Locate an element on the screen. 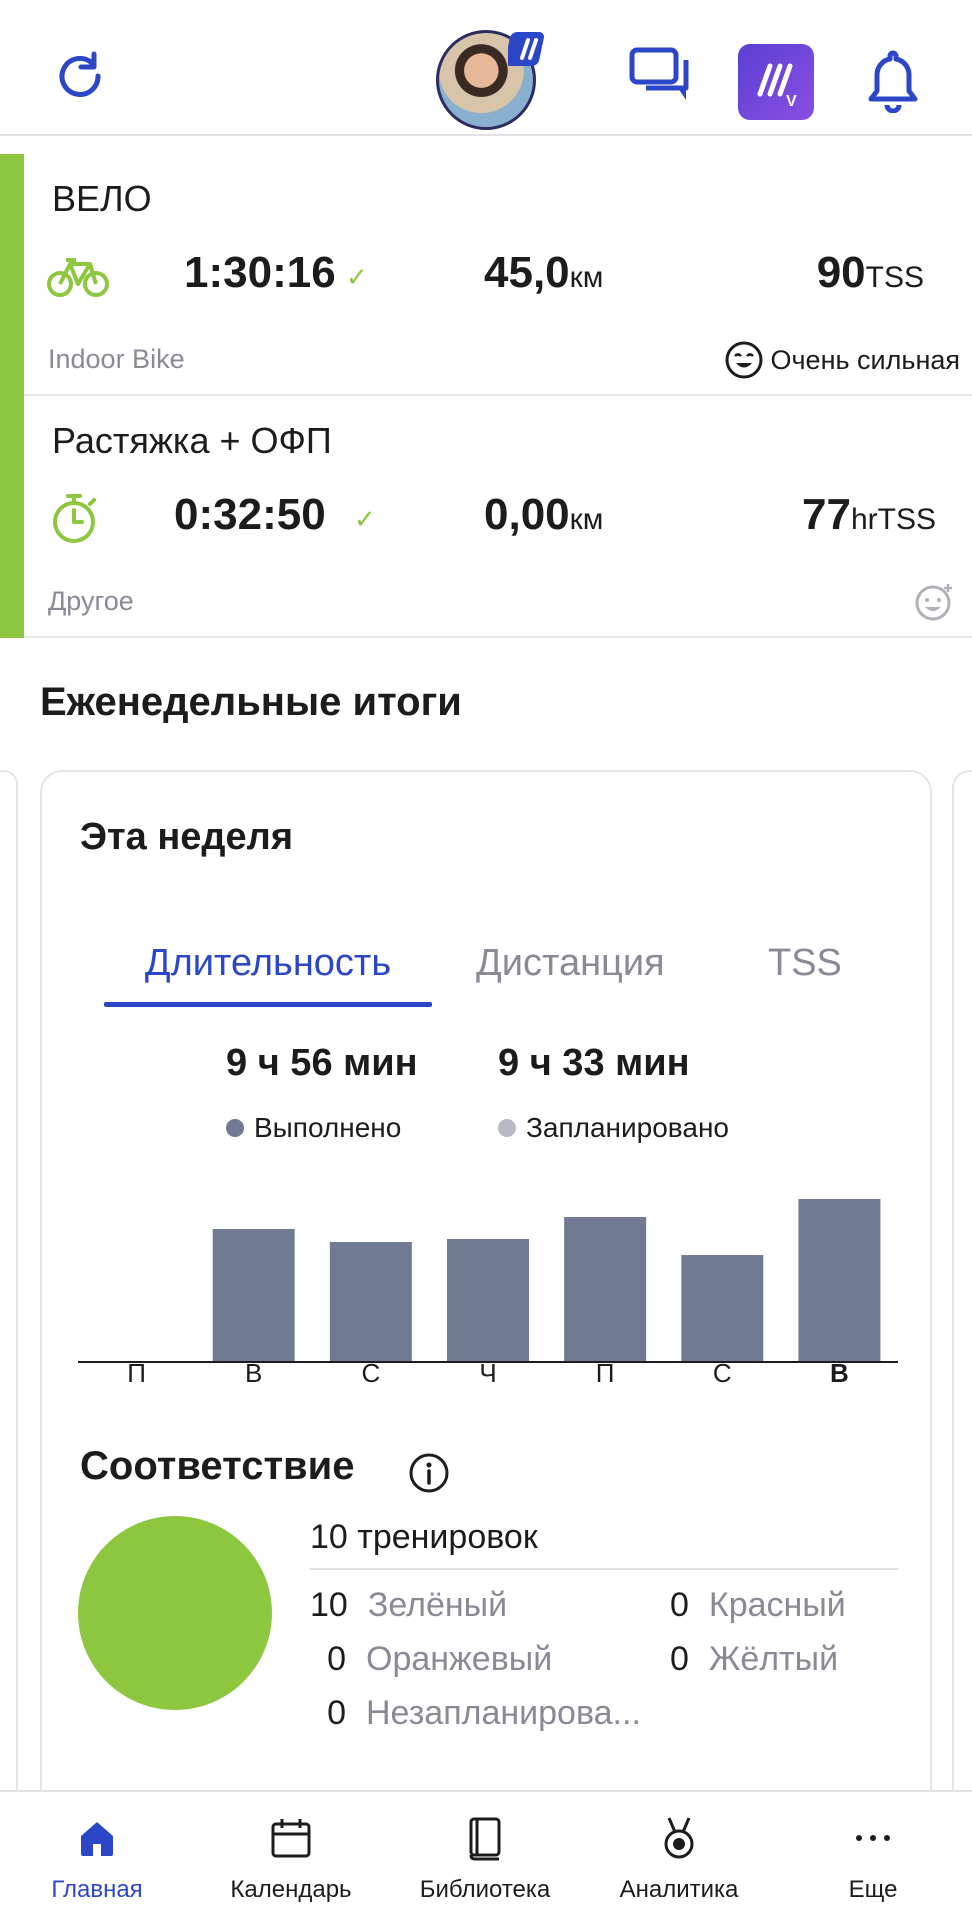 This screenshot has width=972, height=1920. compliance-yellow: 0 Жёлтый is located at coordinates (754, 1659).